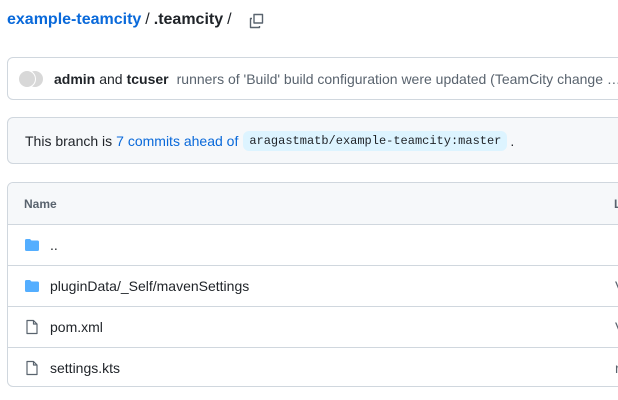 The width and height of the screenshot is (618, 400). What do you see at coordinates (375, 140) in the screenshot?
I see `upstream-ref: aragastmatb/example-teamcity:master` at bounding box center [375, 140].